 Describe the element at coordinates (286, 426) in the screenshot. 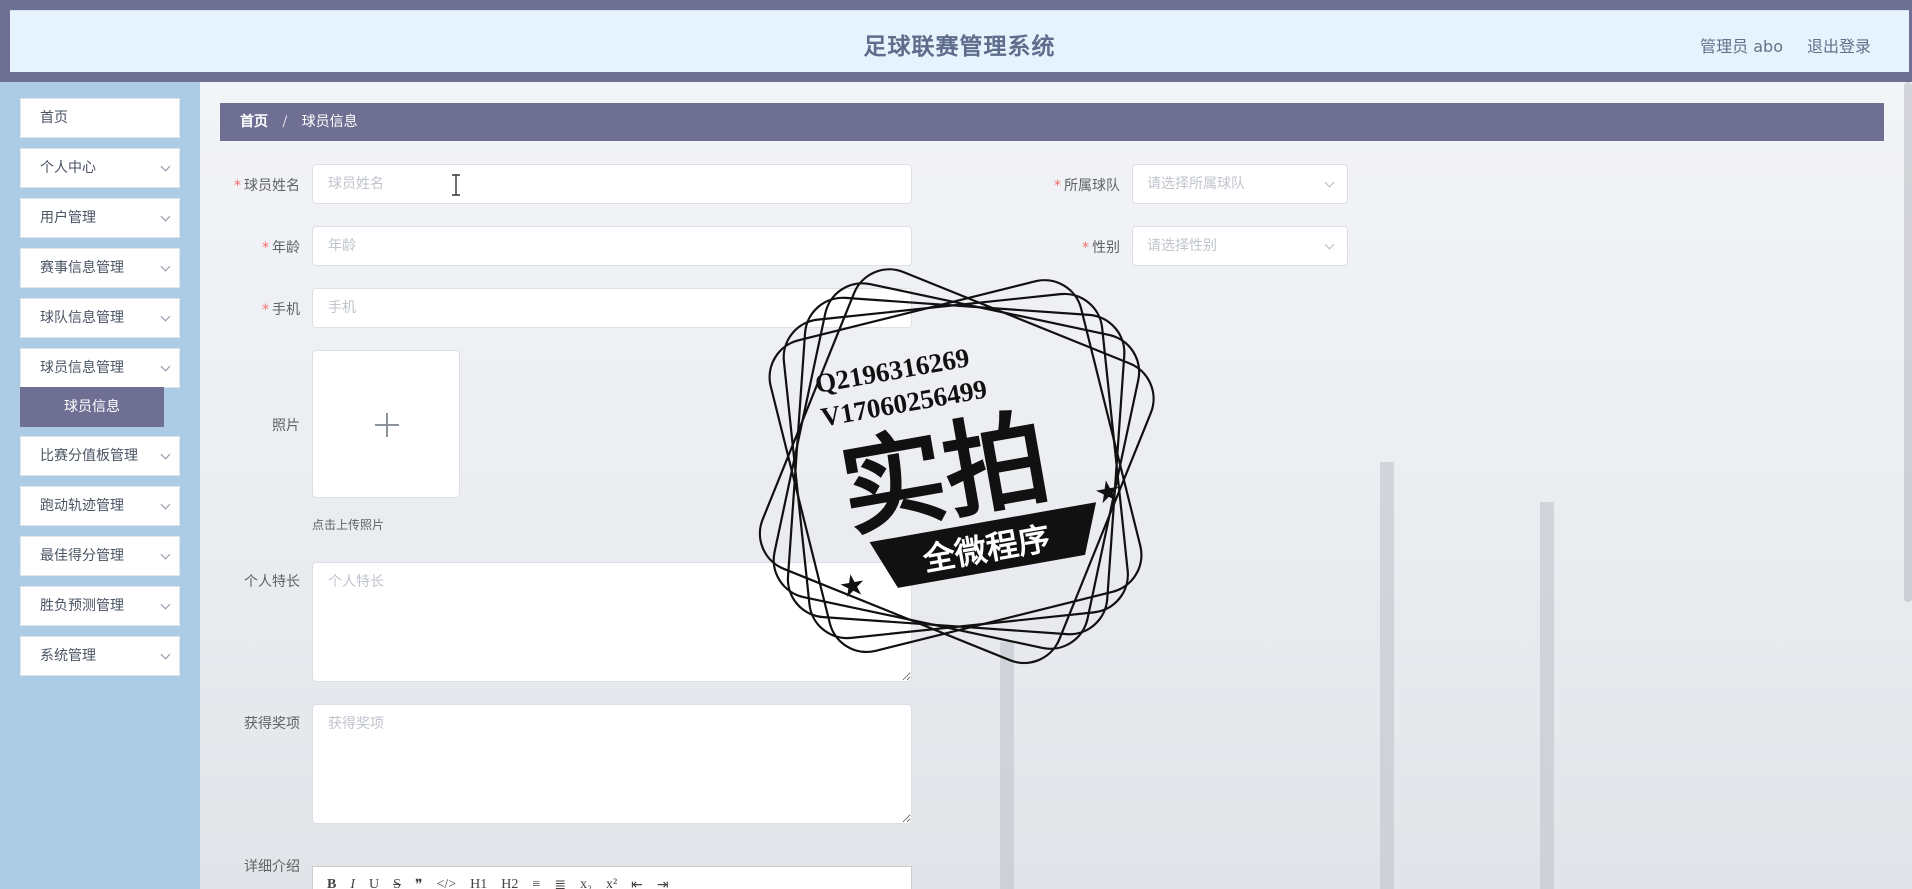

I see `photo-label: 照片` at that location.